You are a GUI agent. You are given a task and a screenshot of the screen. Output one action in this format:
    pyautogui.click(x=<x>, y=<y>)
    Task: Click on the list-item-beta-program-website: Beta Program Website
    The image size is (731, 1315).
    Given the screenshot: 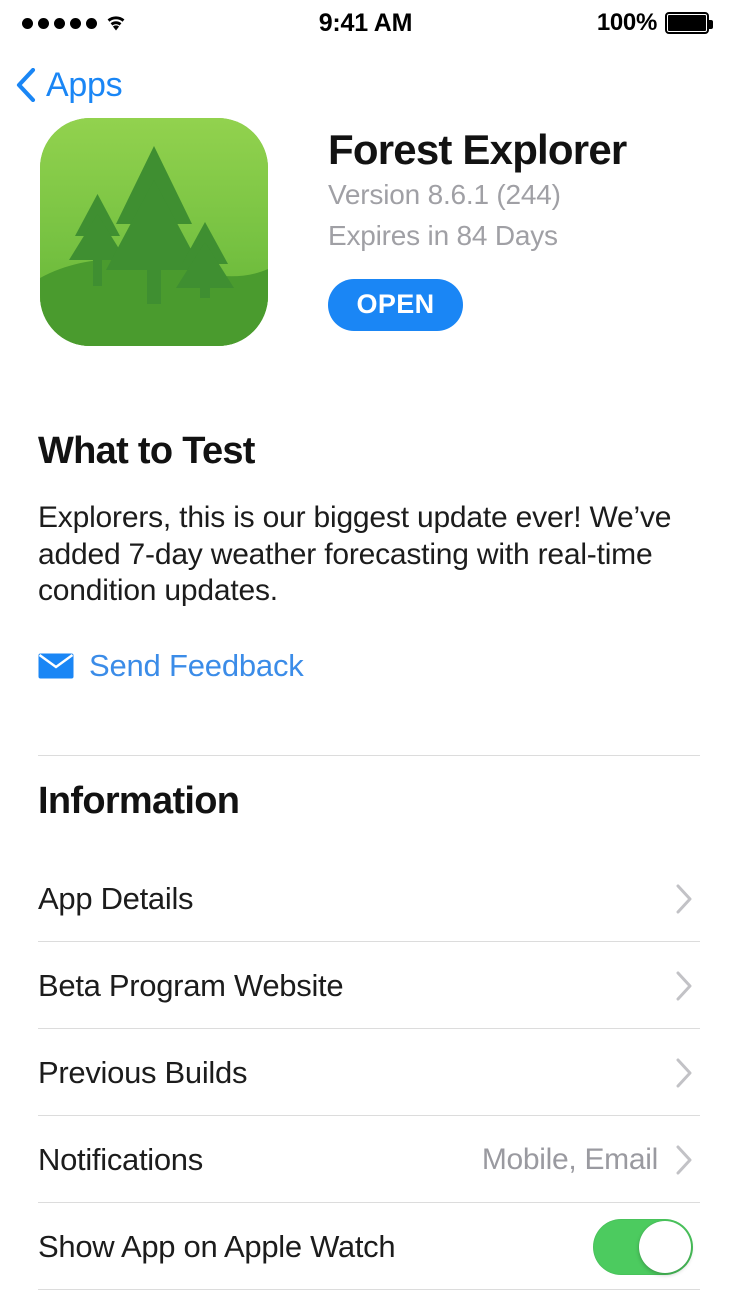 What is the action you would take?
    pyautogui.click(x=365, y=985)
    